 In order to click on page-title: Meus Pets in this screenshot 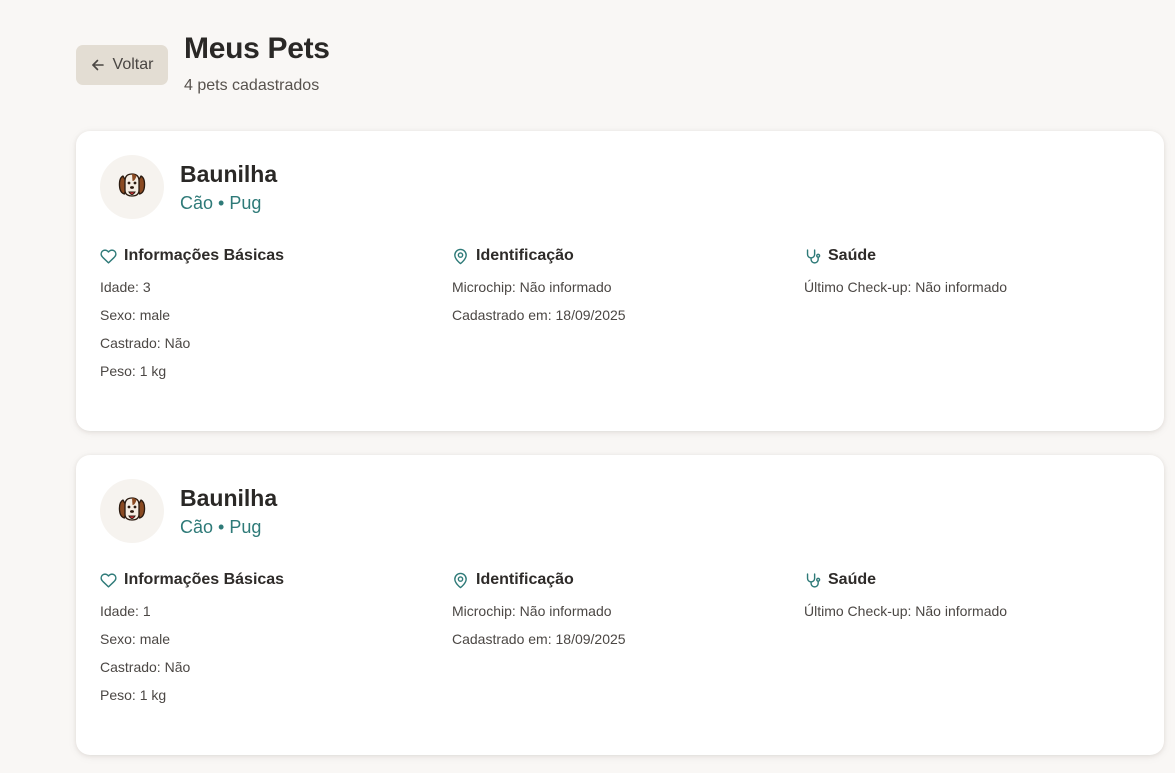, I will do `click(257, 48)`.